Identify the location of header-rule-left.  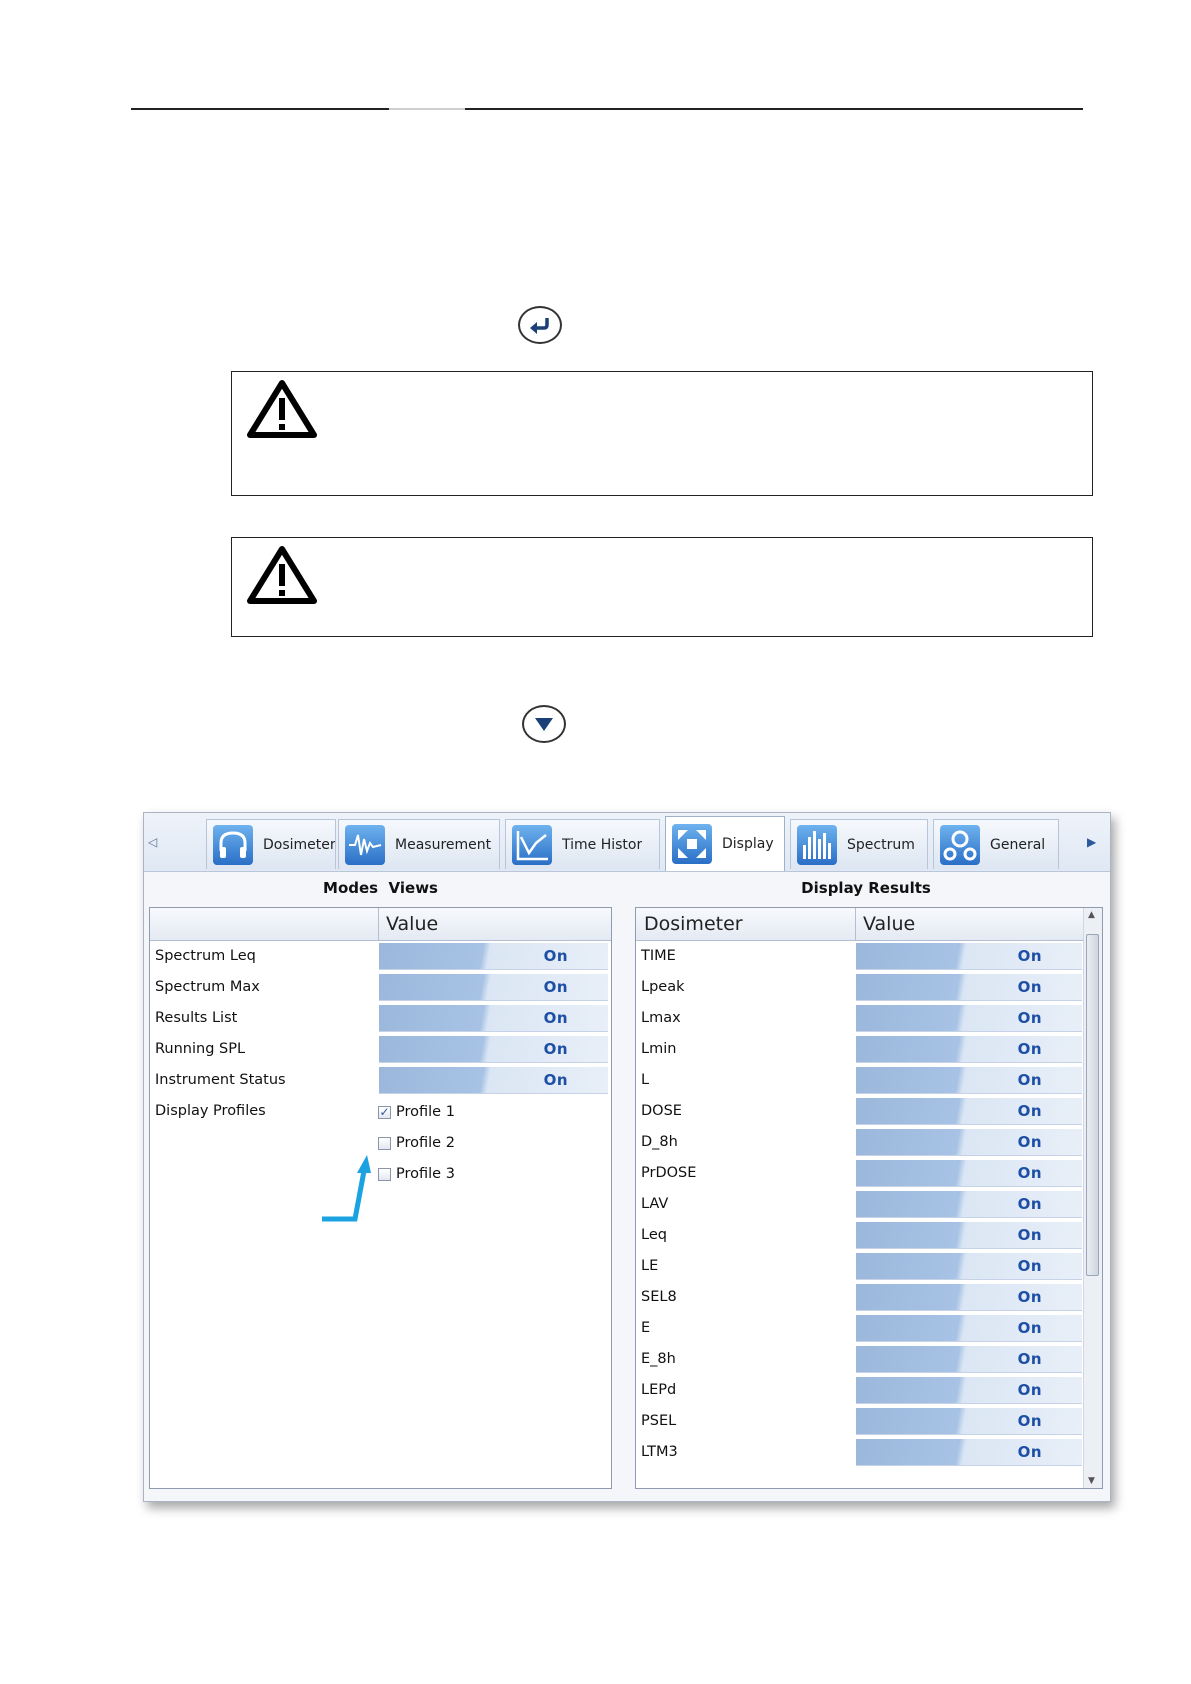
(260, 109).